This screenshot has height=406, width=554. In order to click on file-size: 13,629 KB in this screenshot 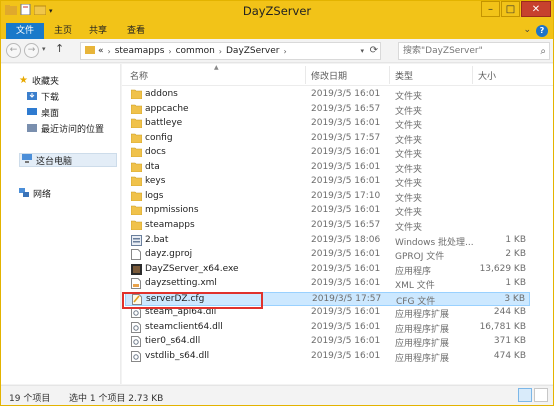, I will do `click(502, 268)`.